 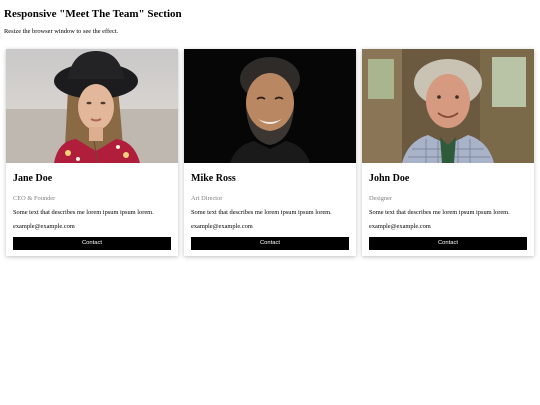 What do you see at coordinates (93, 14) in the screenshot?
I see `page-title: Responsive "Meet The Team" Section` at bounding box center [93, 14].